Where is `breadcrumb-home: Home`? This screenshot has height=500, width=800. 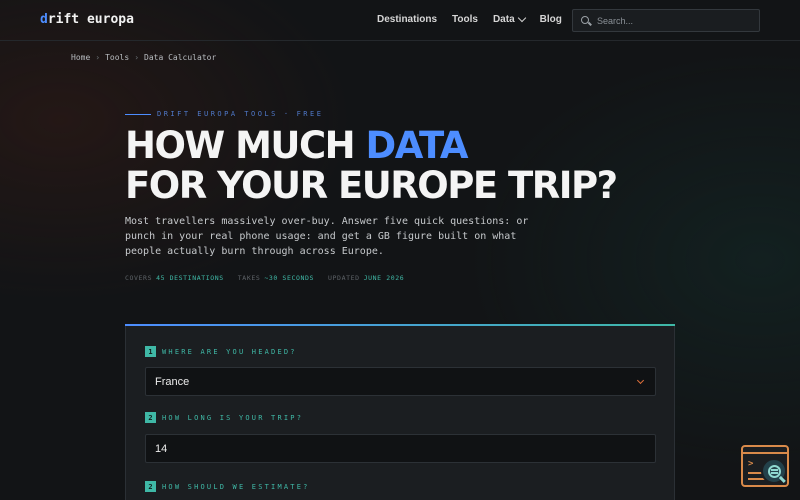 breadcrumb-home: Home is located at coordinates (80, 57).